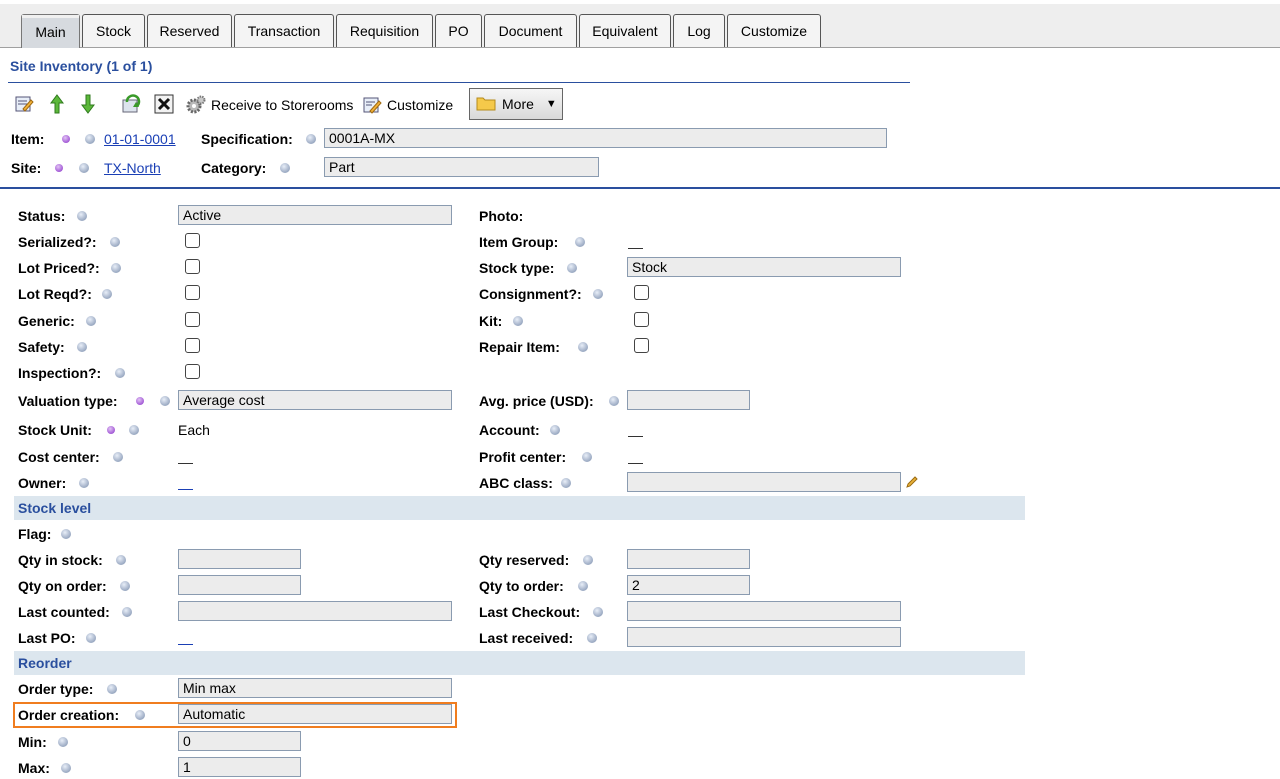  I want to click on last-po-link, so click(185, 644).